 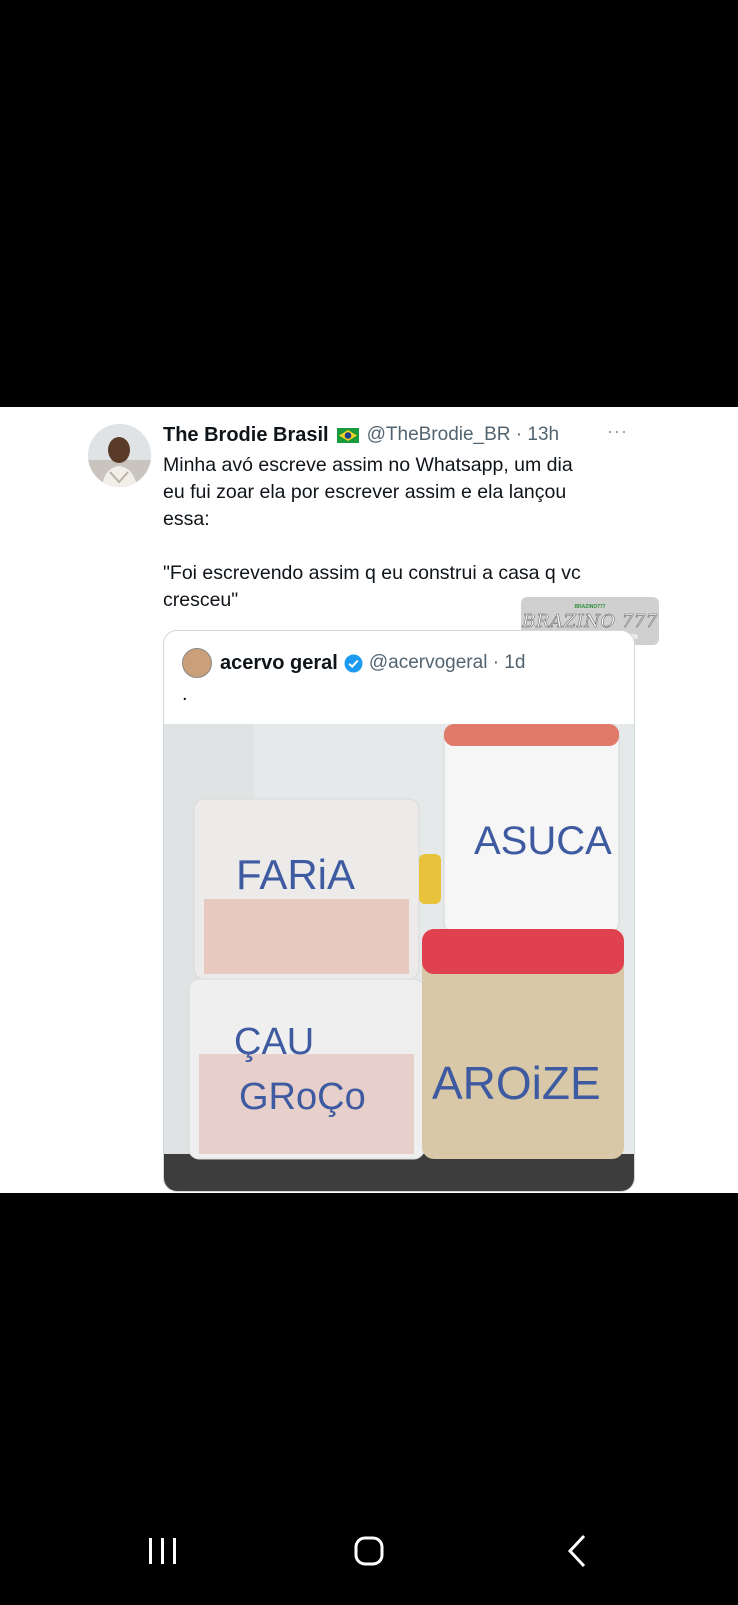 What do you see at coordinates (162, 1551) in the screenshot?
I see `recent-apps-icon` at bounding box center [162, 1551].